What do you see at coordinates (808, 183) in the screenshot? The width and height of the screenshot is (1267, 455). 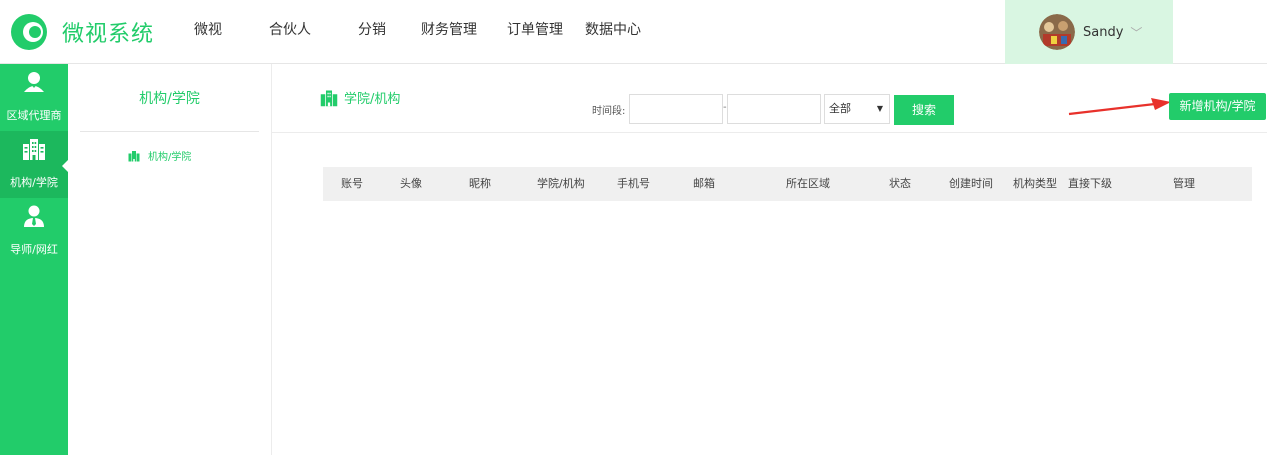 I see `column-header-region: 所在区域` at bounding box center [808, 183].